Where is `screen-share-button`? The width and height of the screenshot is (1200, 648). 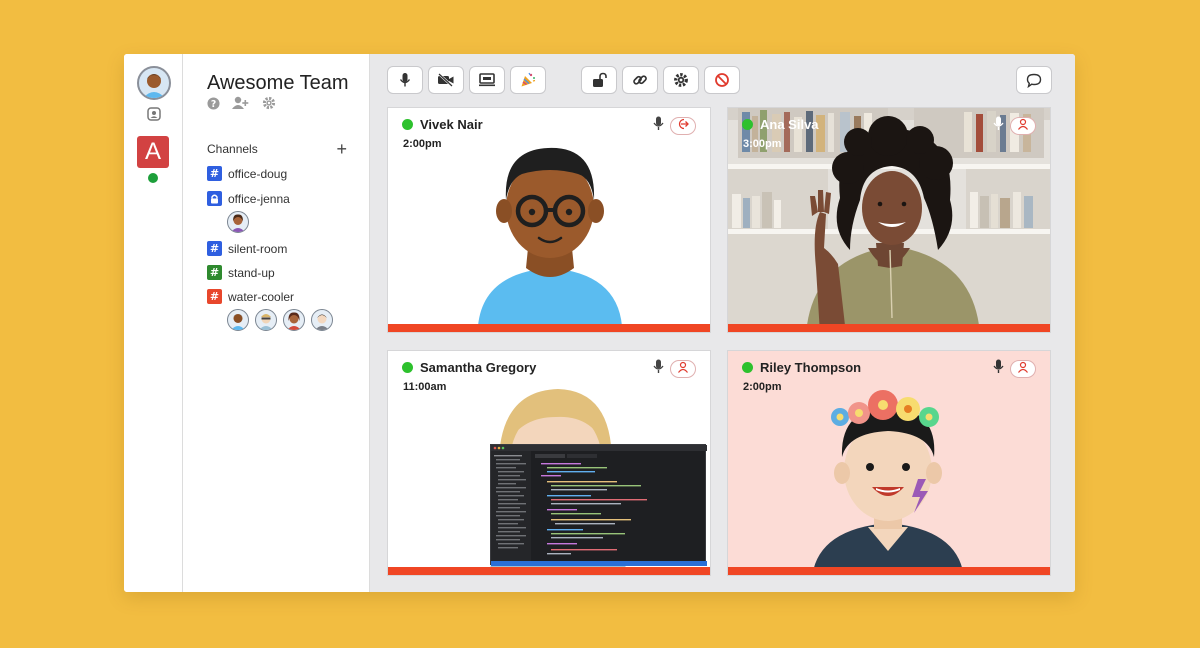 screen-share-button is located at coordinates (487, 80).